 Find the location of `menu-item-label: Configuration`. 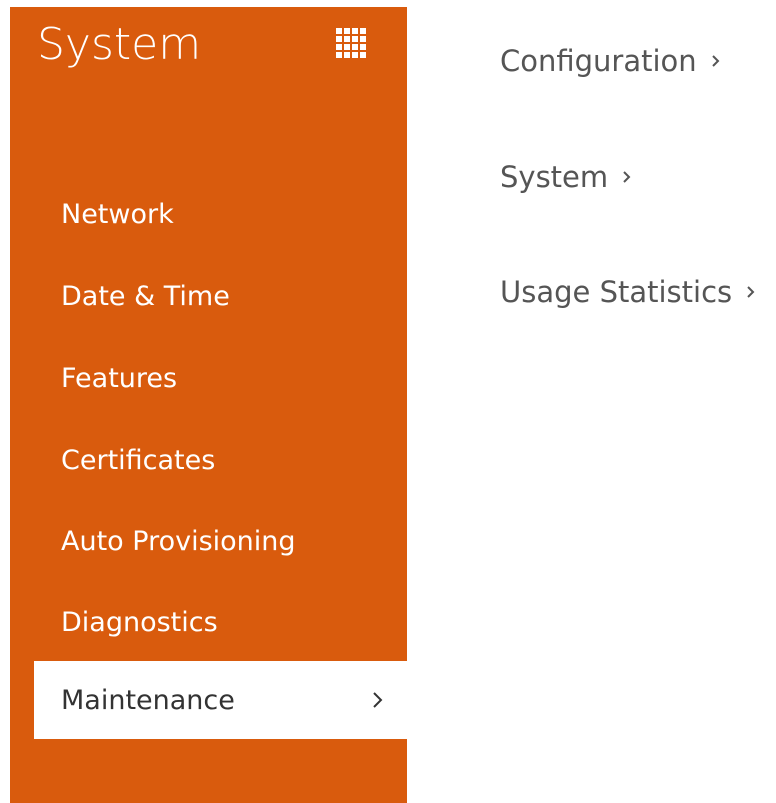

menu-item-label: Configuration is located at coordinates (598, 61).